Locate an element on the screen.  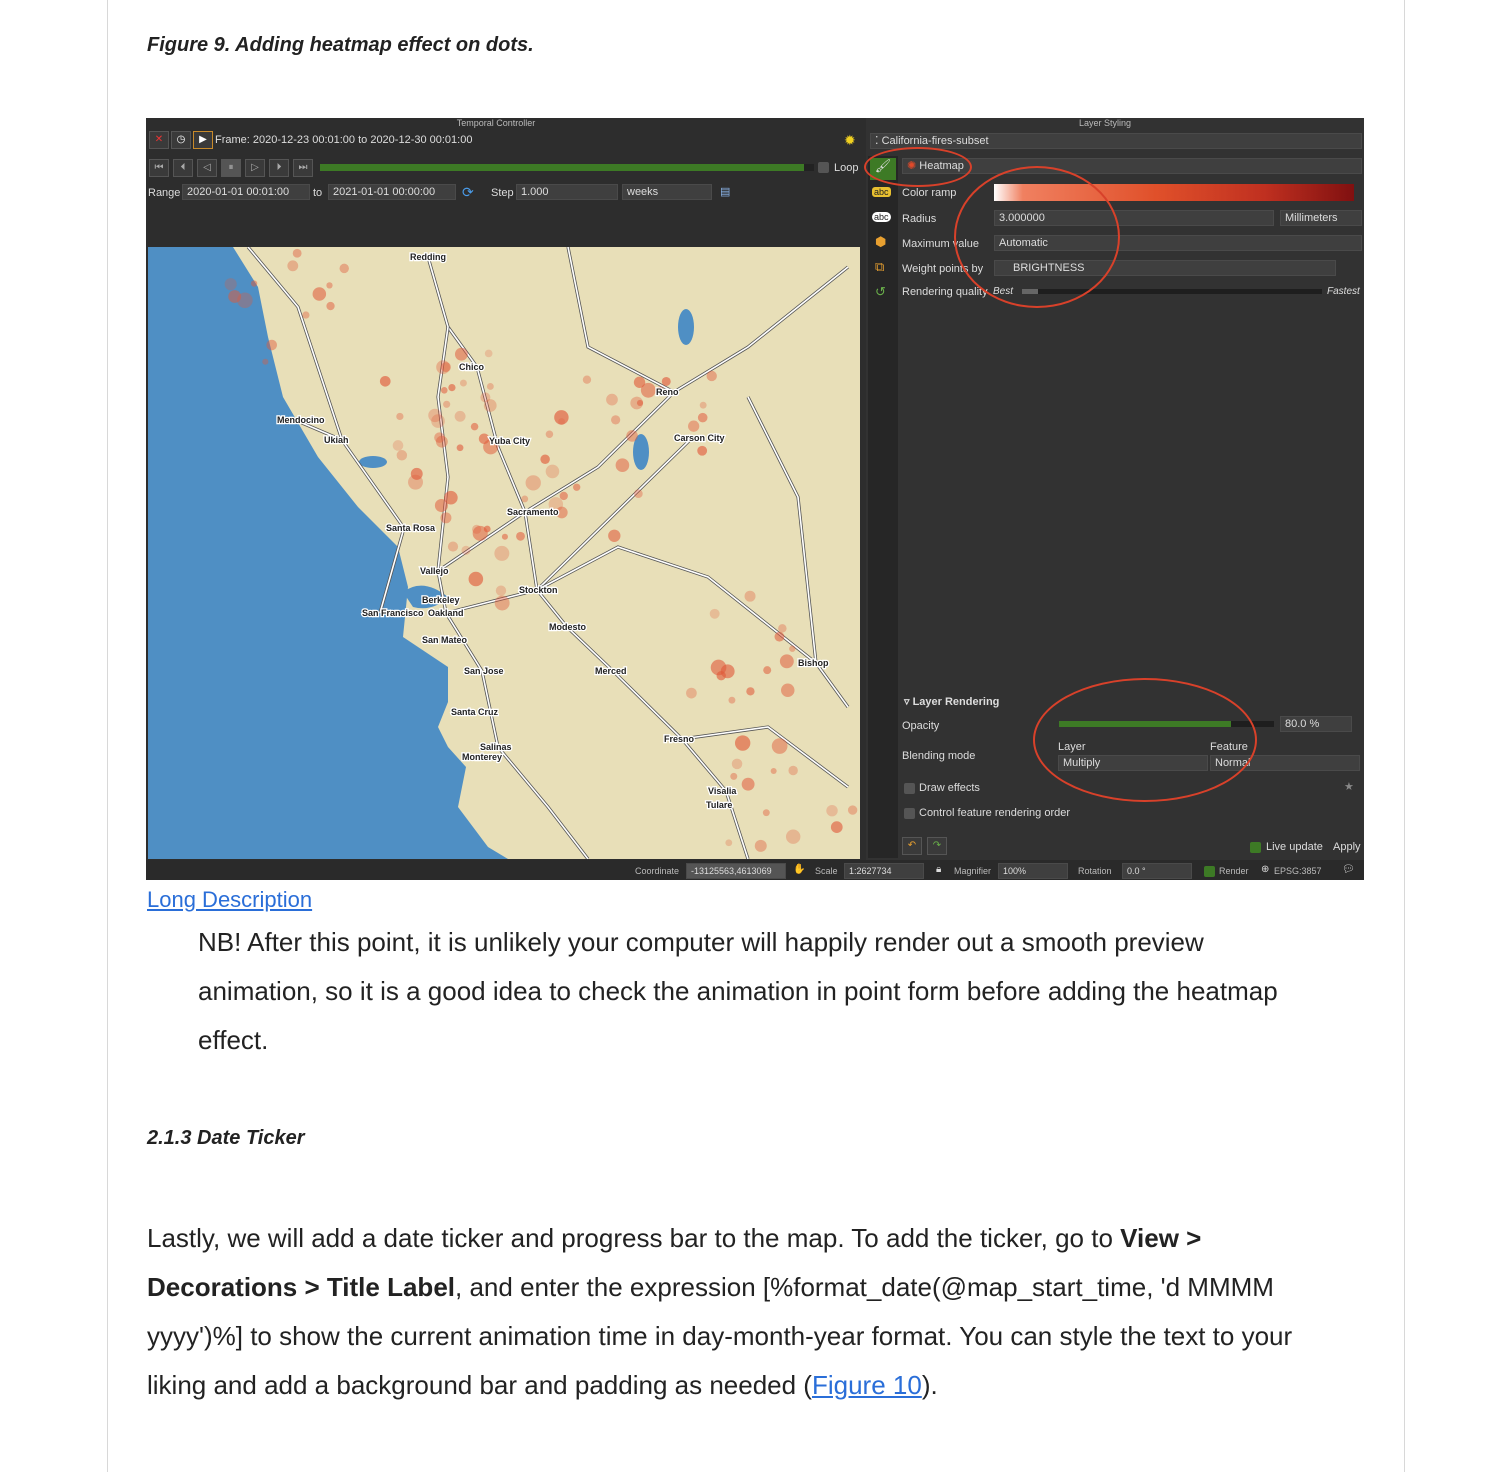
radius-unit-select: Millimeters is located at coordinates (1321, 218).